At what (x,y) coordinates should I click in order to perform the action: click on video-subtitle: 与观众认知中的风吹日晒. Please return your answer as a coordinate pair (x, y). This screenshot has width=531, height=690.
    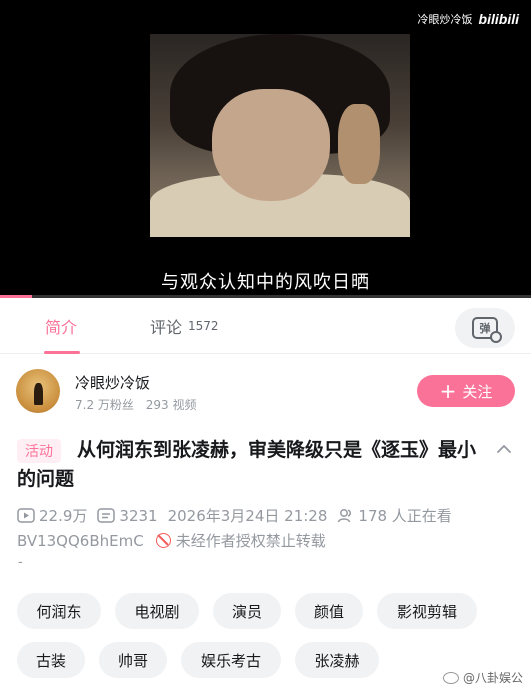
    Looking at the image, I should click on (265, 282).